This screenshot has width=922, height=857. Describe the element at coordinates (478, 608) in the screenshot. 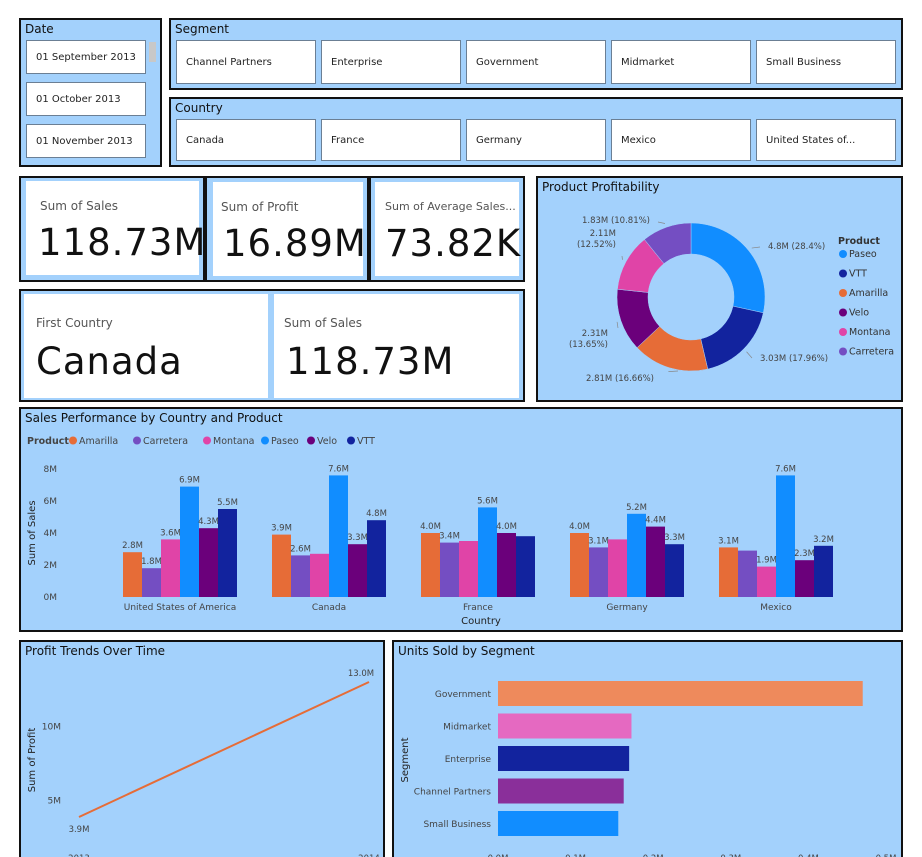

I see `x-tick-label: France` at that location.